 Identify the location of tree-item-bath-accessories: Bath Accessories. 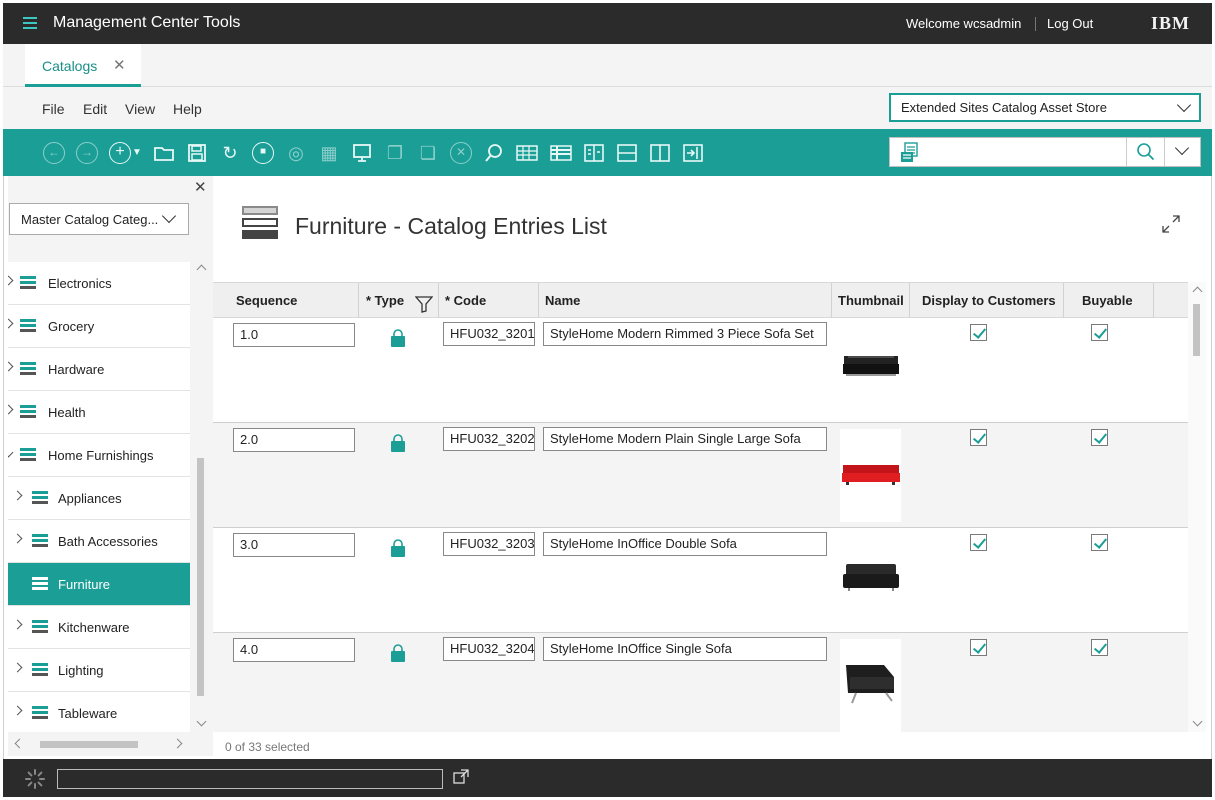
(99, 541).